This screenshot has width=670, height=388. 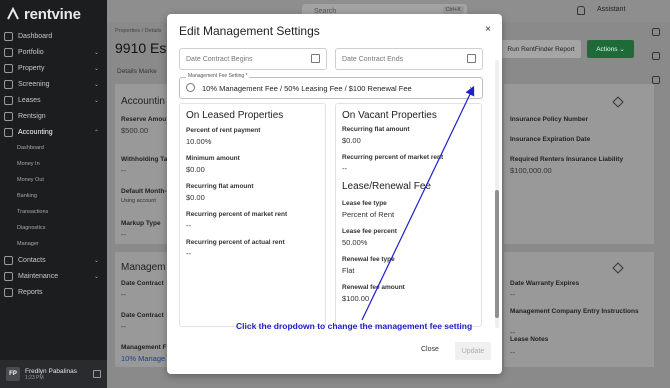 What do you see at coordinates (237, 214) in the screenshot?
I see `field-label: Recurring percent of market rent` at bounding box center [237, 214].